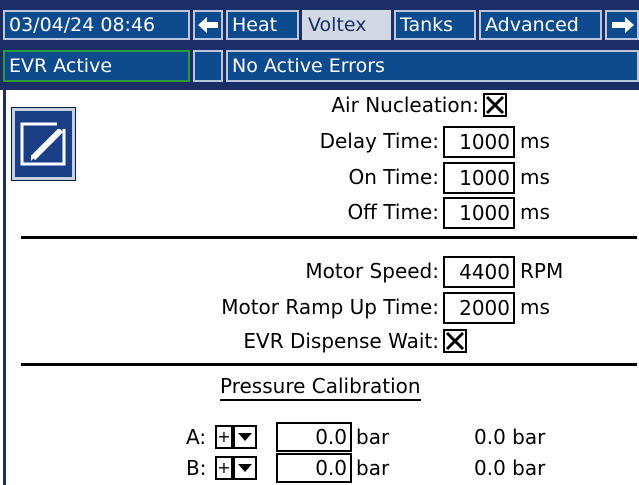  I want to click on off-time-label: Off Time:, so click(393, 212).